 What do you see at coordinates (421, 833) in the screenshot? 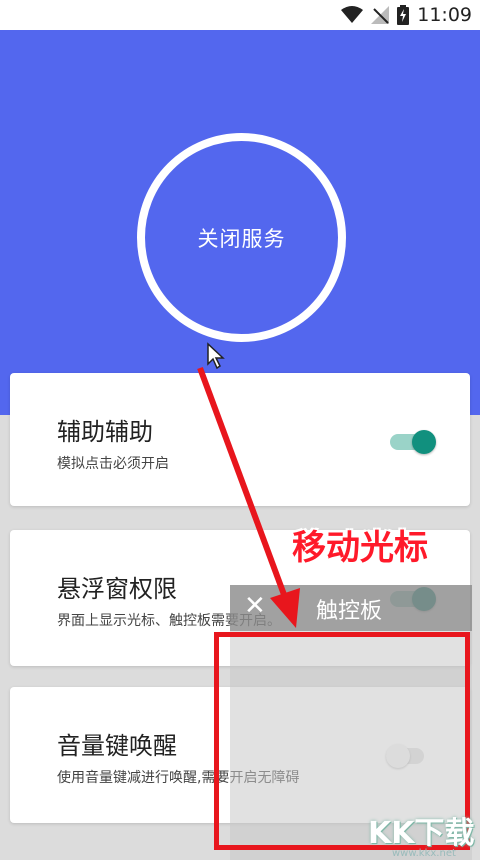
I see `watermark-logo: KK下载` at bounding box center [421, 833].